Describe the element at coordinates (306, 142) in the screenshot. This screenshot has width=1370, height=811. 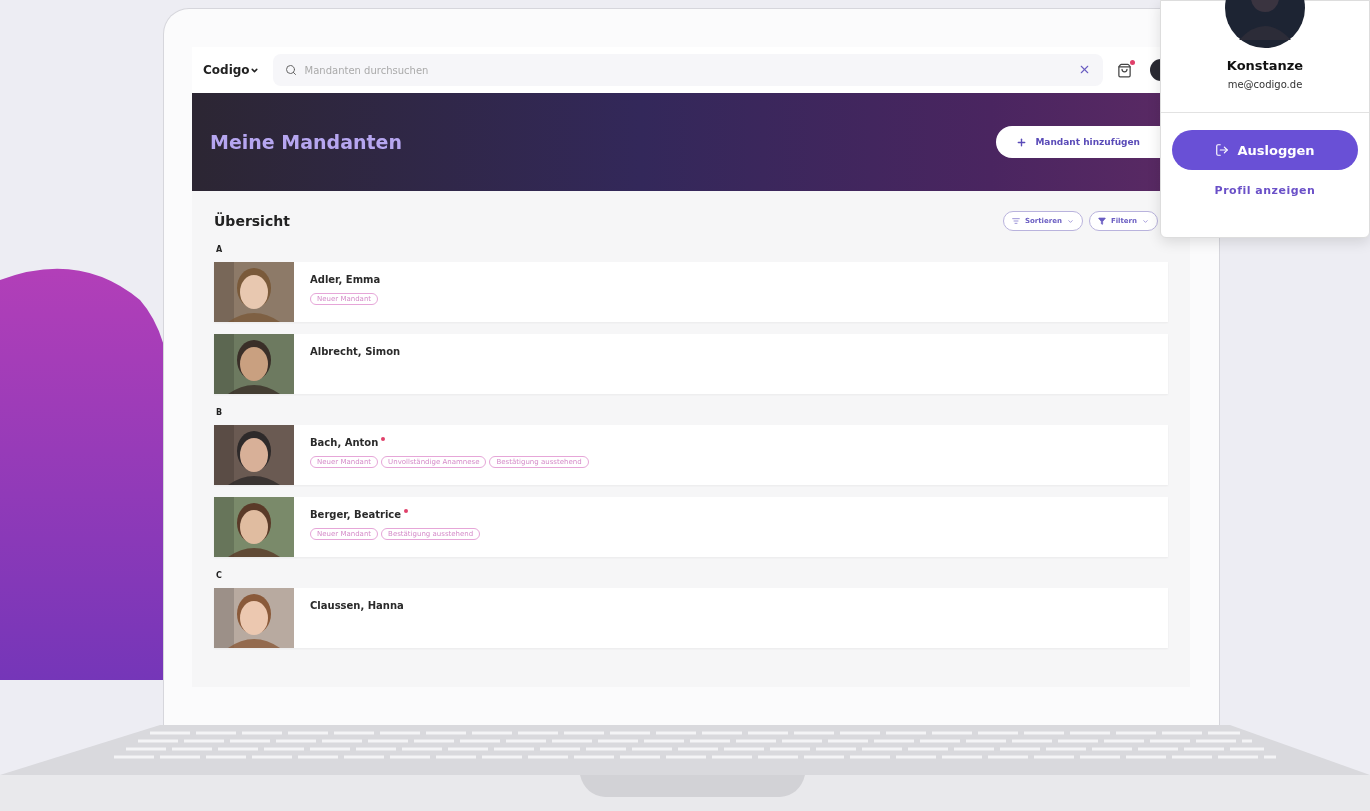
I see `page-title: Meine Mandanten` at that location.